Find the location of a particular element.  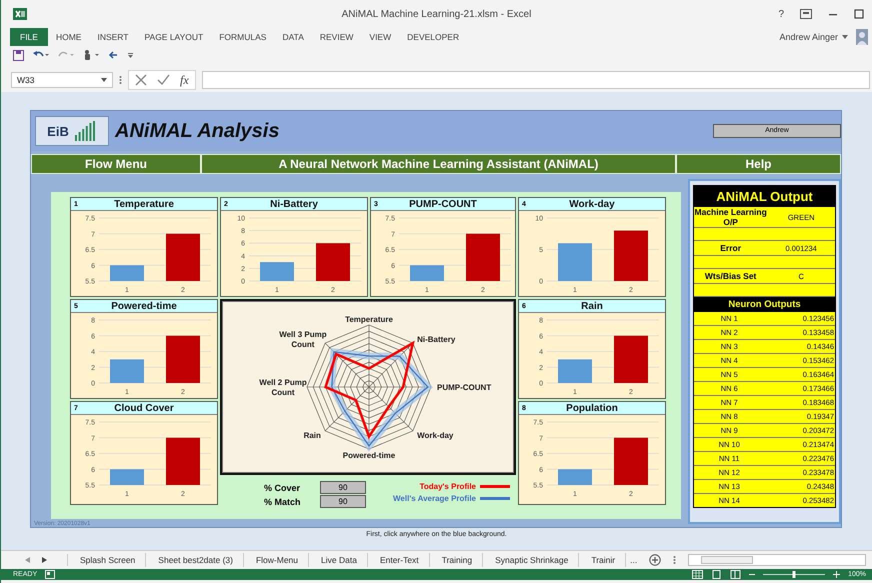

radar-axis-label: Ni-Battery is located at coordinates (436, 339).